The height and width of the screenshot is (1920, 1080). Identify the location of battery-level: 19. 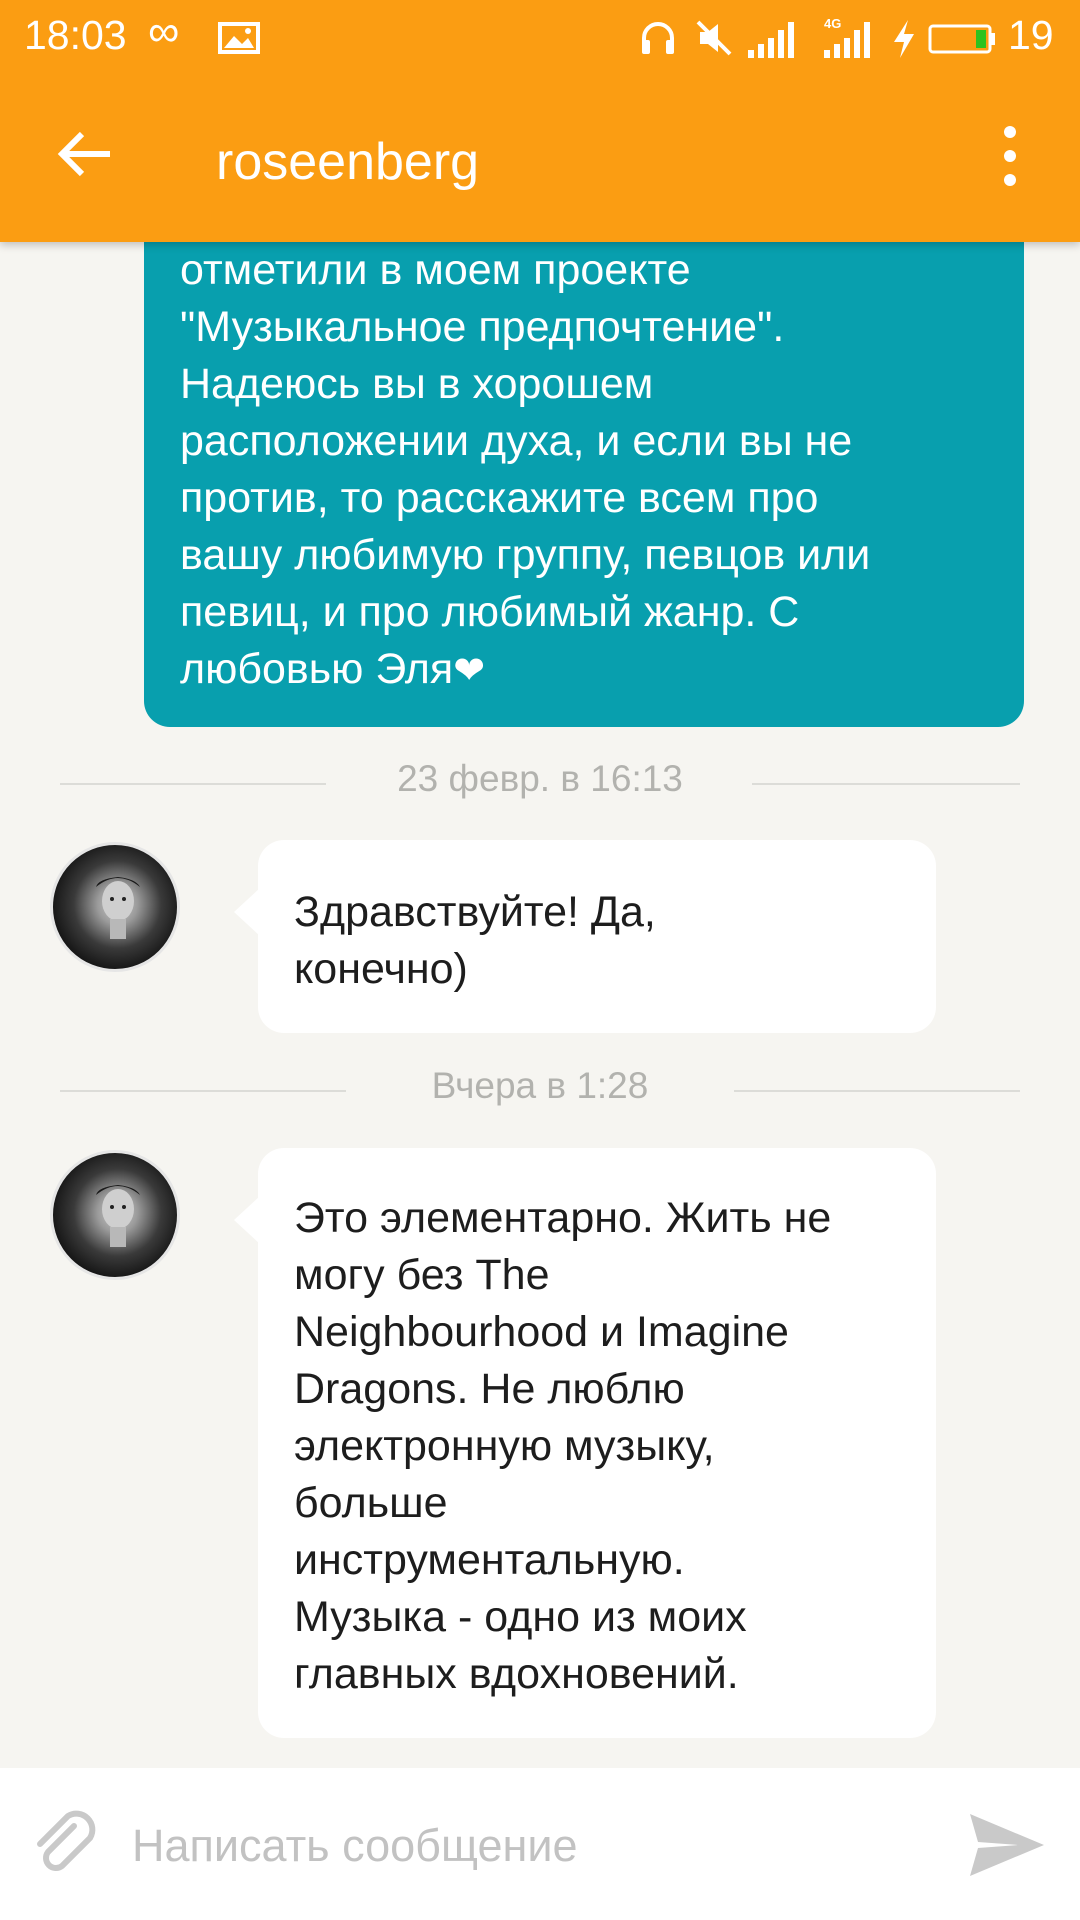
(1031, 35).